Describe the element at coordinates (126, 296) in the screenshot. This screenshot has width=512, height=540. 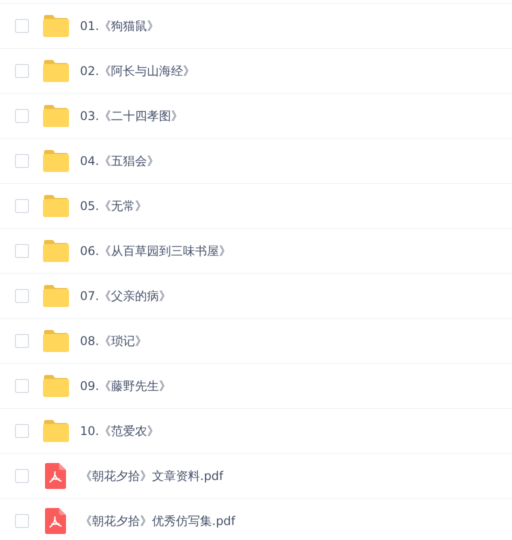
I see `file-name: 07.《父亲的病》` at that location.